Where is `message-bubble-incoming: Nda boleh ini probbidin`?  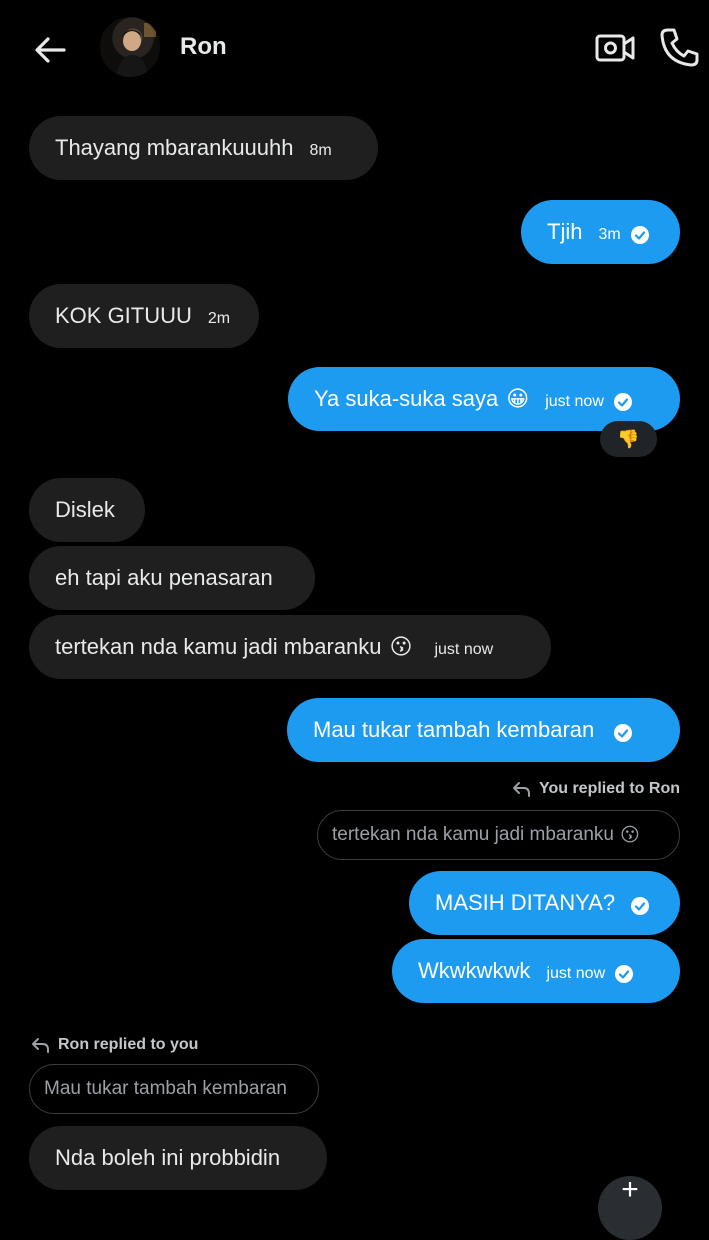
message-bubble-incoming: Nda boleh ini probbidin is located at coordinates (178, 1158).